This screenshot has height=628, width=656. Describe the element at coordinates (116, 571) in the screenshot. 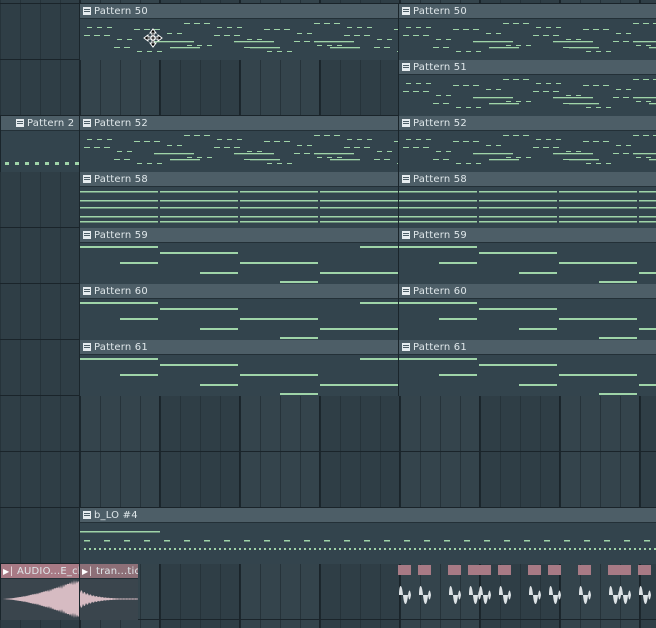

I see `clip-label: tran...tion` at that location.